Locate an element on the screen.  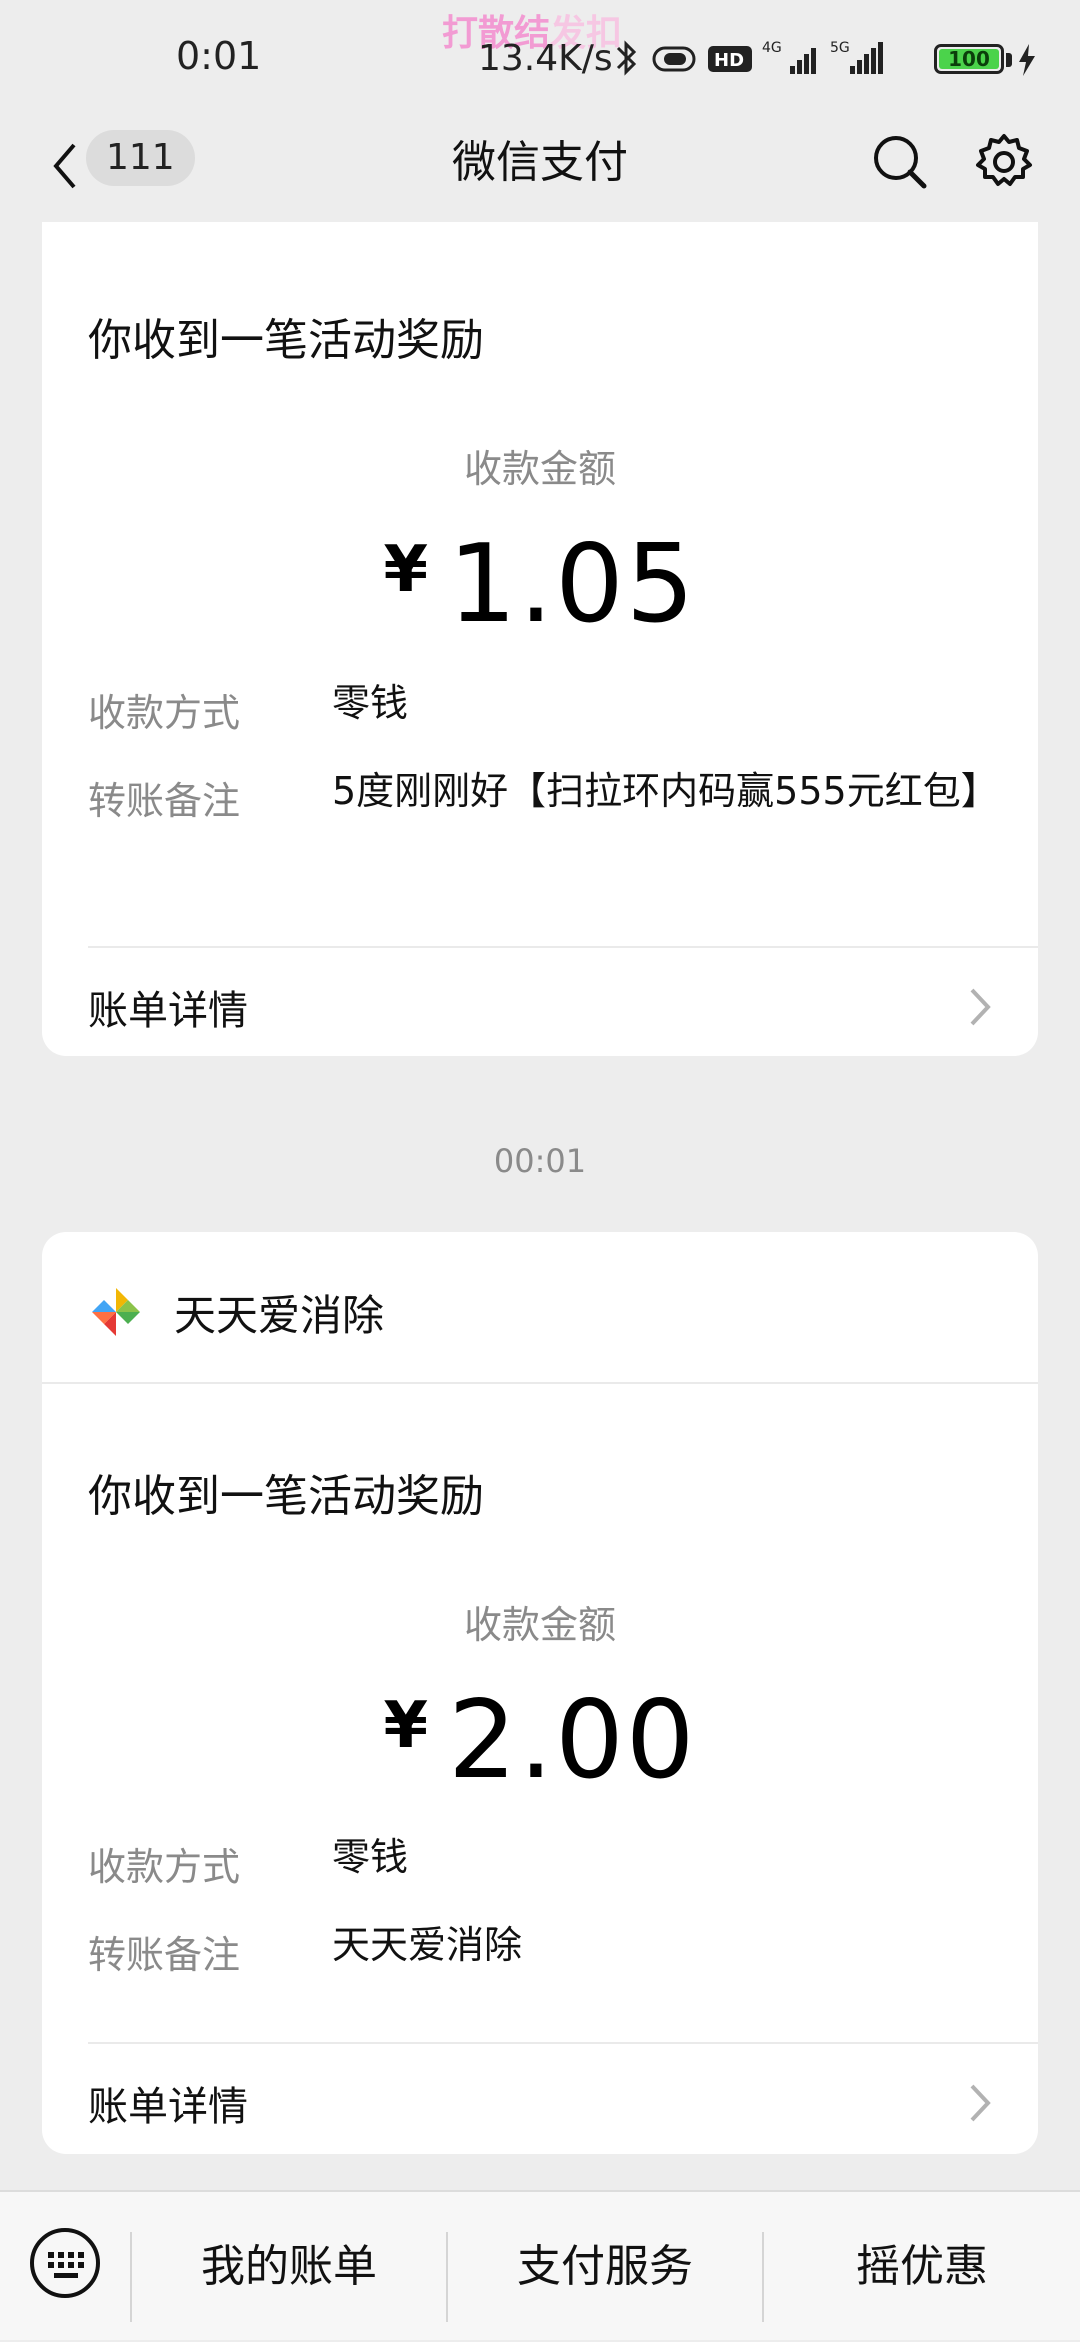
vibrate-icon is located at coordinates (674, 58).